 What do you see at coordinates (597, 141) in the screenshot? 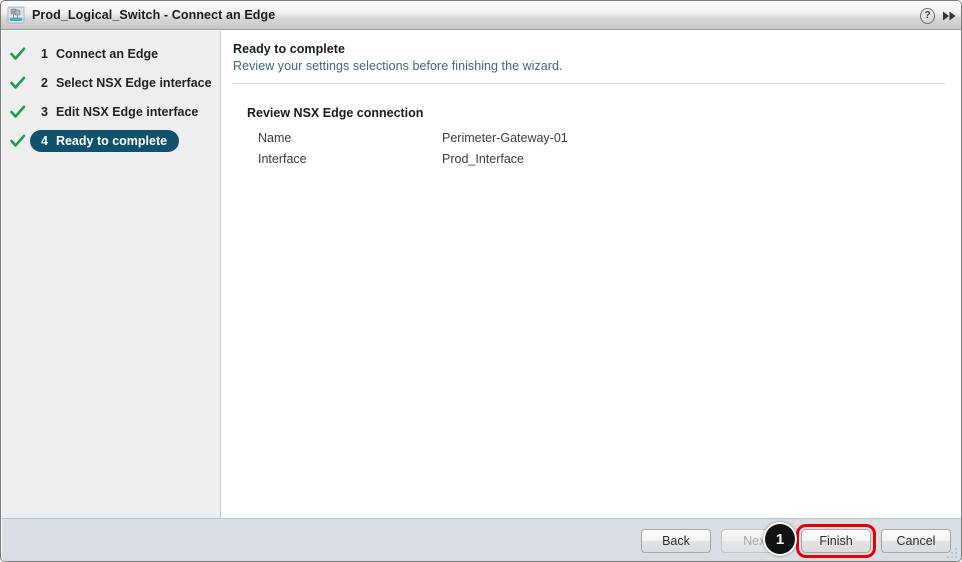
I see `review-row-name: Name Perimeter-Gateway-01` at bounding box center [597, 141].